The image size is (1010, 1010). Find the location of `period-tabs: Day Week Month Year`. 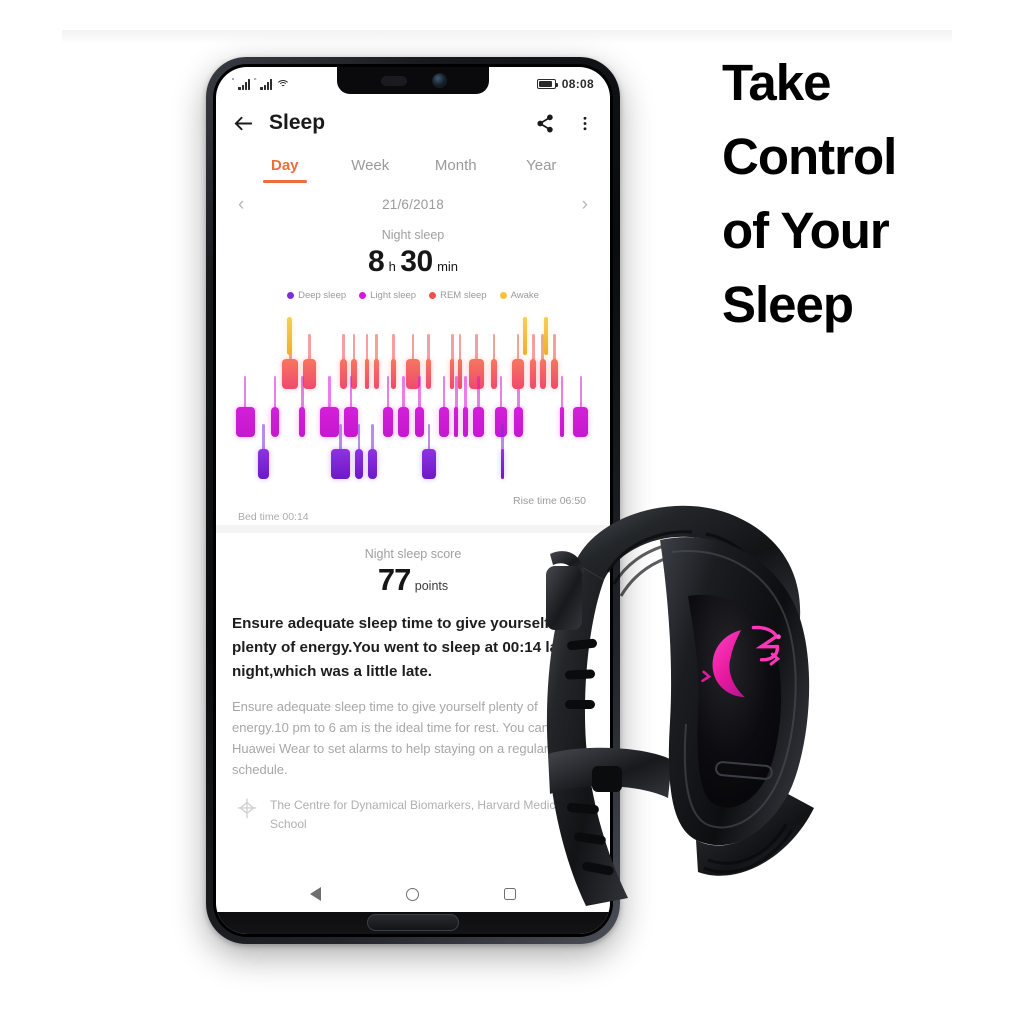

period-tabs: Day Week Month Year is located at coordinates (413, 166).